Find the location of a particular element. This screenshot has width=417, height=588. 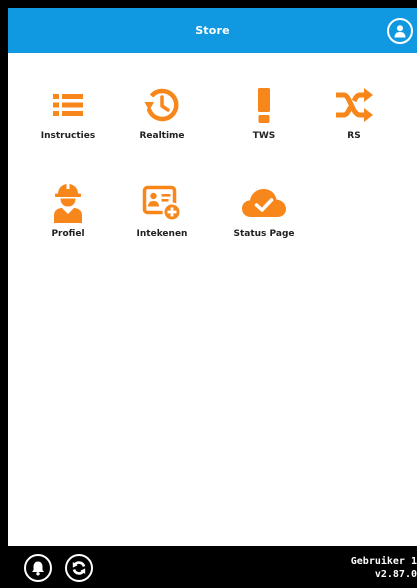

tile-status-page: Status Page is located at coordinates (264, 216).